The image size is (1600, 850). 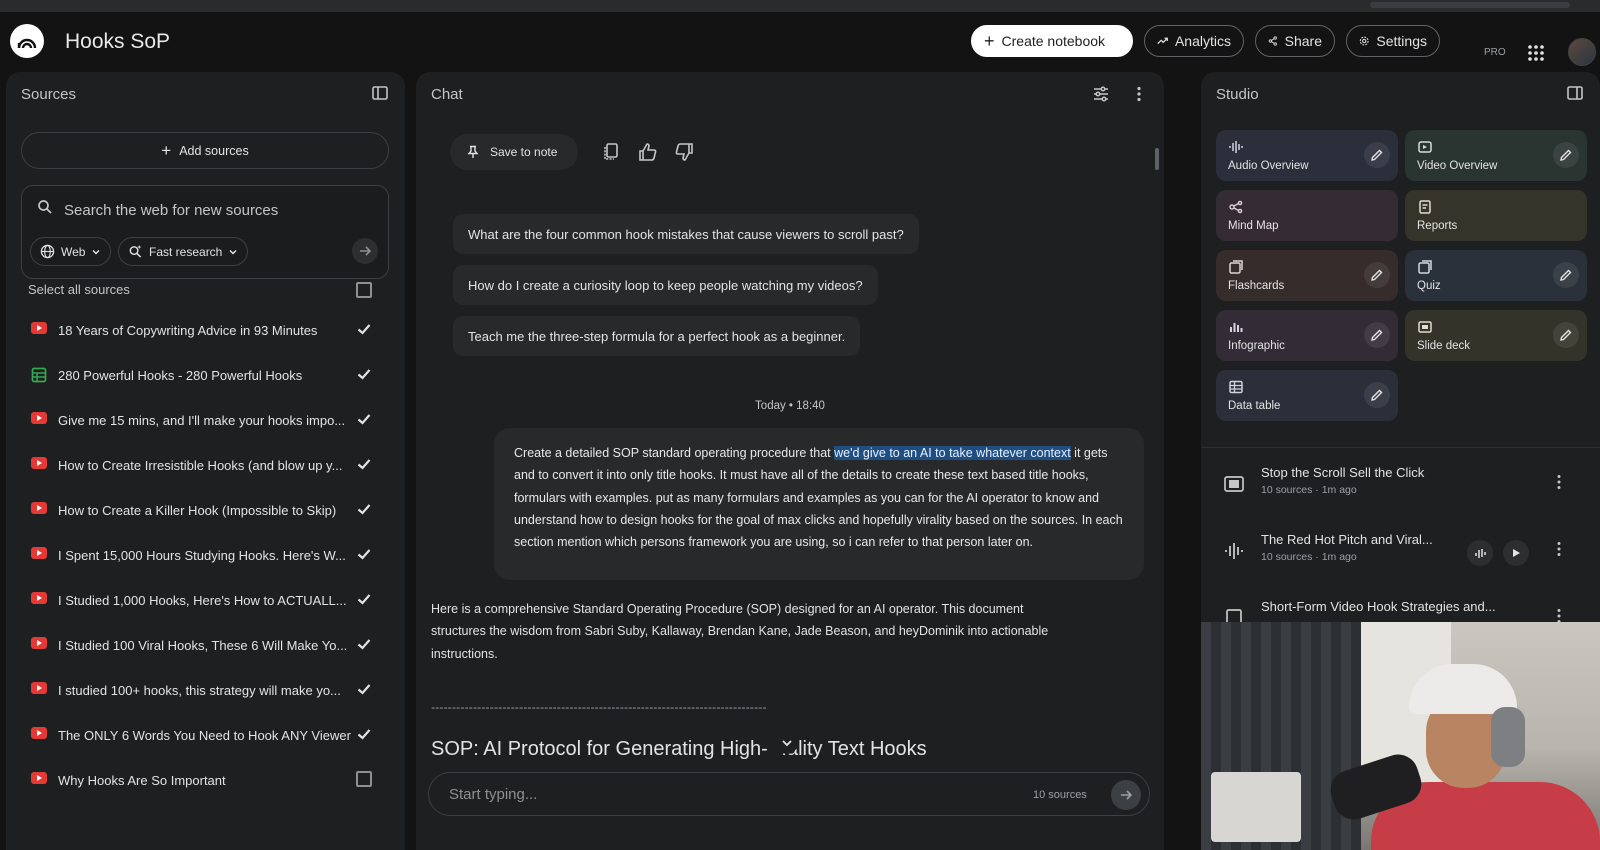 I want to click on save-to-note-button: Save to note, so click(x=514, y=152).